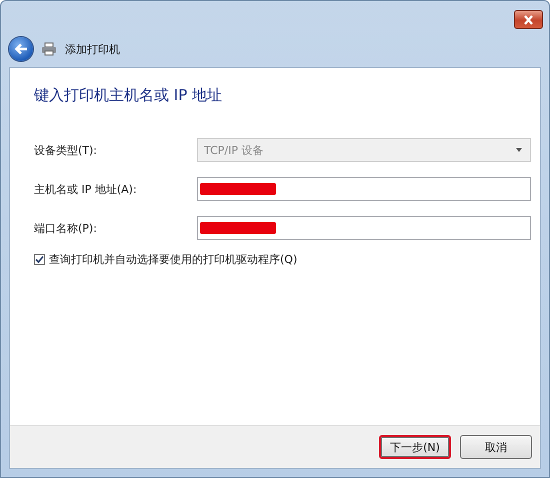  Describe the element at coordinates (92, 49) in the screenshot. I see `window-title: 添加打印机` at that location.